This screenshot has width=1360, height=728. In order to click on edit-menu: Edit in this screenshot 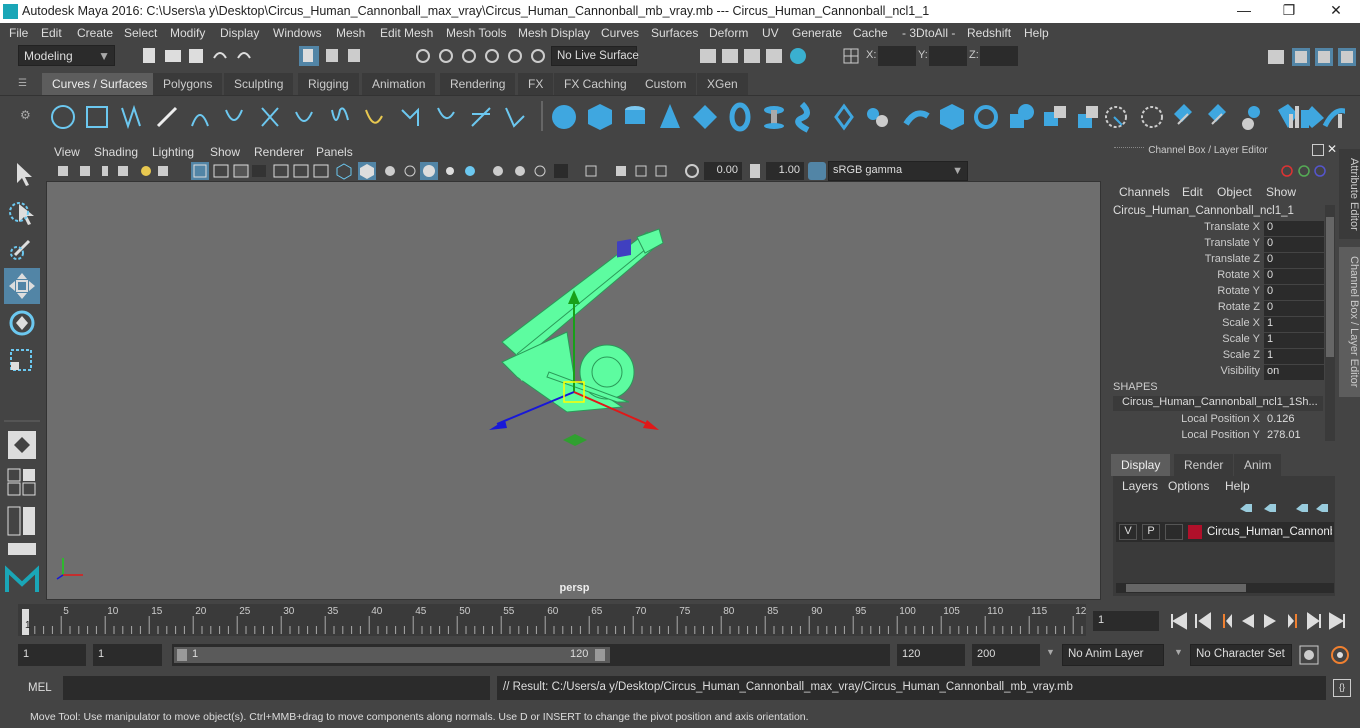, I will do `click(1192, 192)`.